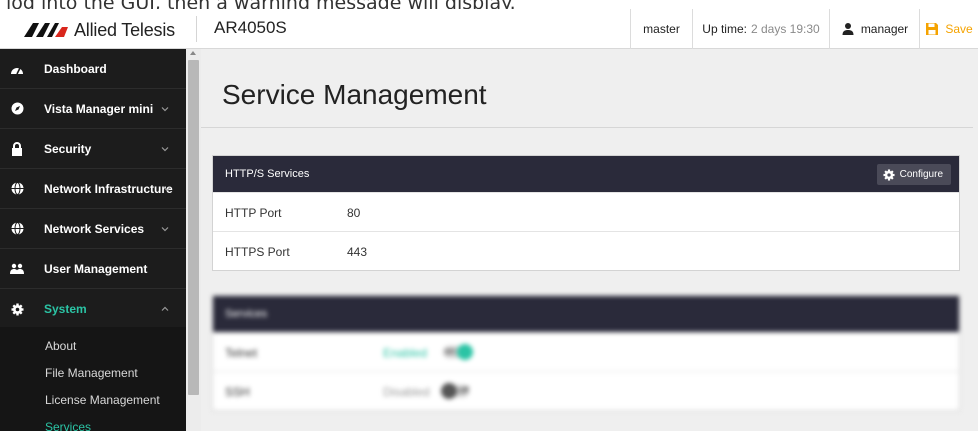 The image size is (978, 431). What do you see at coordinates (354, 94) in the screenshot?
I see `page-title: Service Management` at bounding box center [354, 94].